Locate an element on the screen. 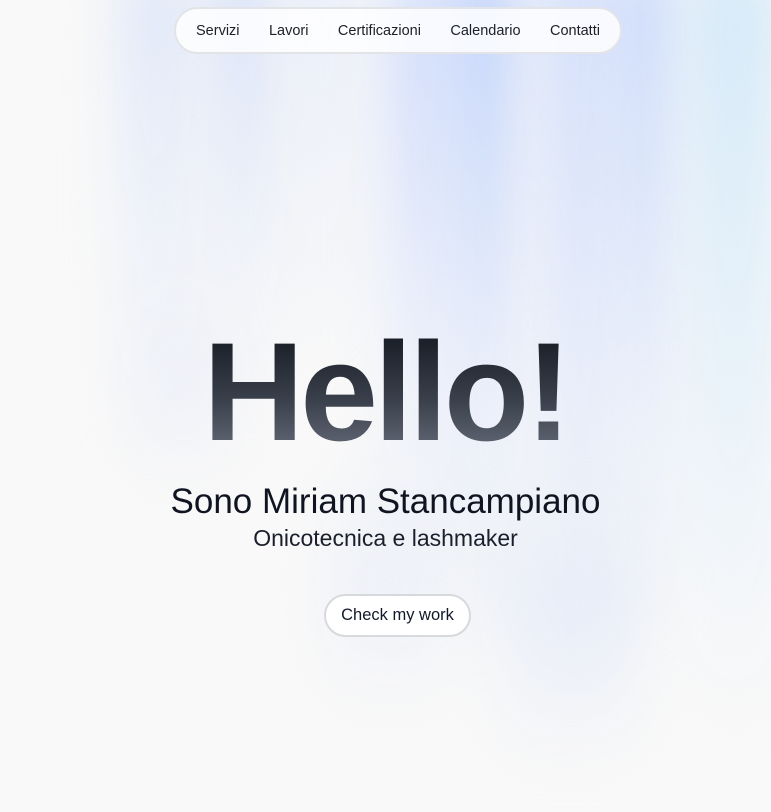  hero-name: Sono Miriam Stancampiano is located at coordinates (385, 501).